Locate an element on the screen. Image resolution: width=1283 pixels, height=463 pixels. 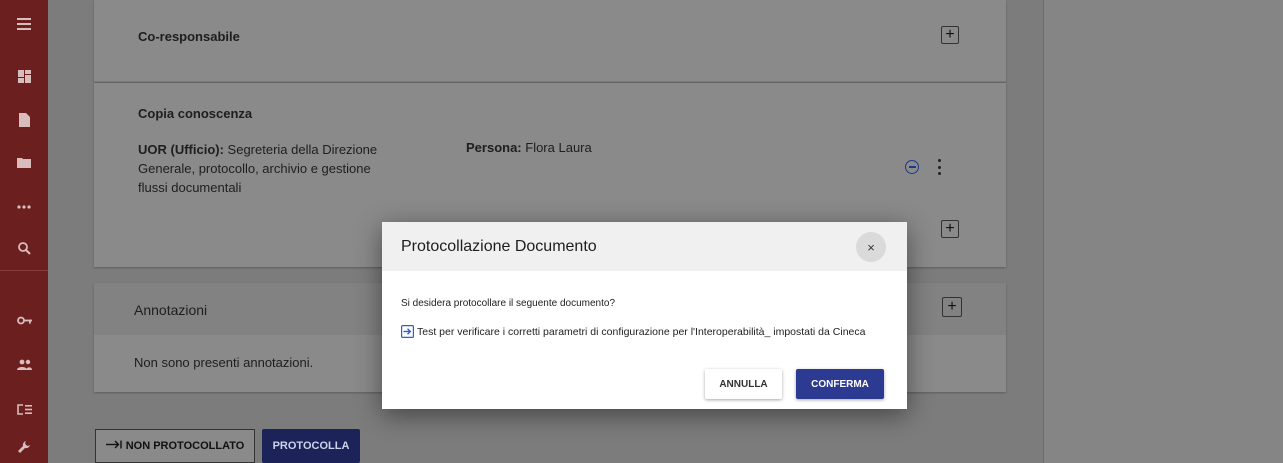
annotazioni-empty-text: Non sono presenti annotazioni. is located at coordinates (224, 362).